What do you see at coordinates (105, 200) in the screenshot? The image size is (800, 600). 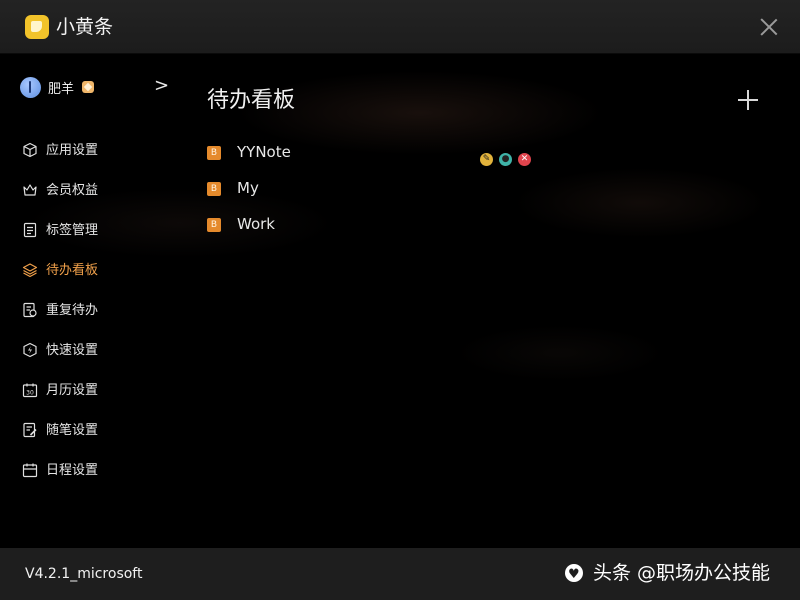 I see `sidebar-item-membership: 会员权益` at bounding box center [105, 200].